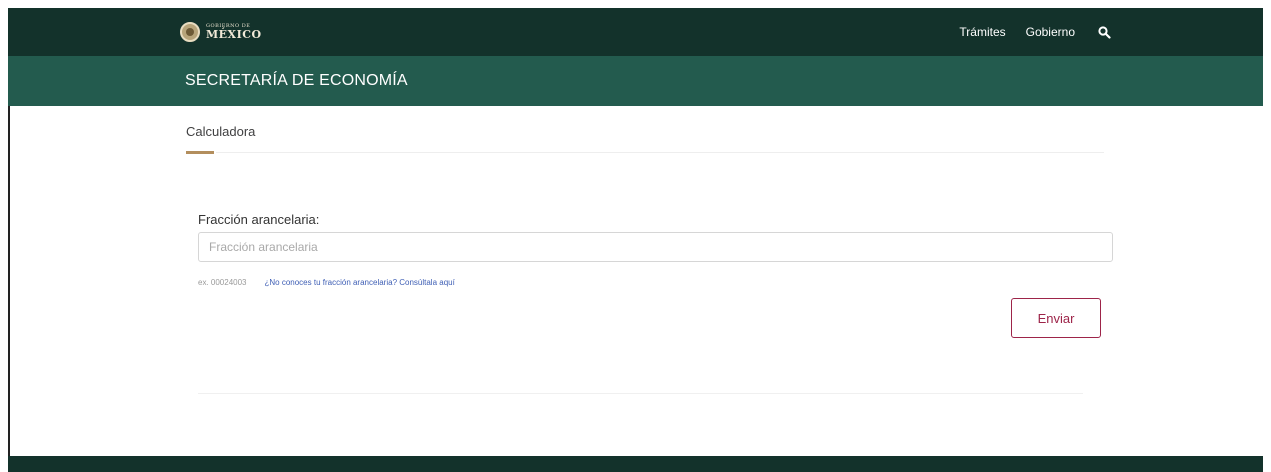 The height and width of the screenshot is (472, 1271). I want to click on logo-main-text: MÉXICO, so click(234, 34).